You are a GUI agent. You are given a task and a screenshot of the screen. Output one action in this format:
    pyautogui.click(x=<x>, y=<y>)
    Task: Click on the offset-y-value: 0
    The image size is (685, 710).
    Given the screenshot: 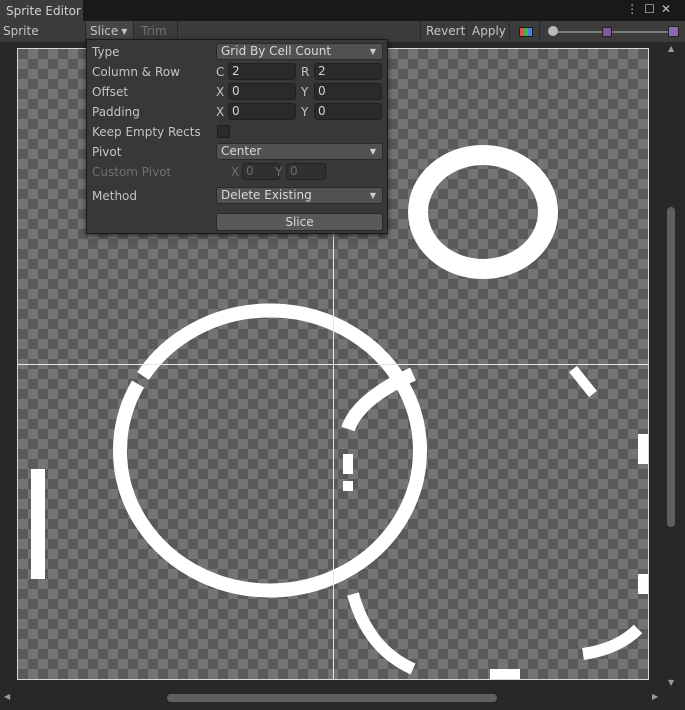 What is the action you would take?
    pyautogui.click(x=322, y=91)
    